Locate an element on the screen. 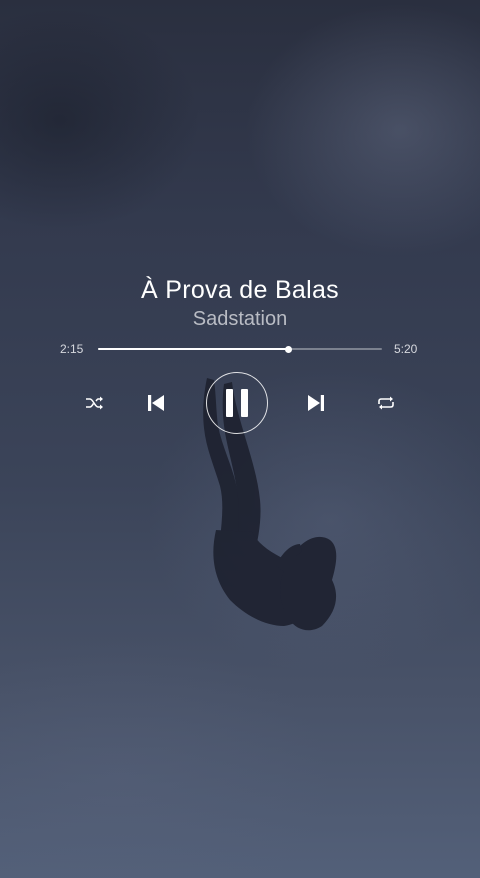  previous-track-button is located at coordinates (156, 403).